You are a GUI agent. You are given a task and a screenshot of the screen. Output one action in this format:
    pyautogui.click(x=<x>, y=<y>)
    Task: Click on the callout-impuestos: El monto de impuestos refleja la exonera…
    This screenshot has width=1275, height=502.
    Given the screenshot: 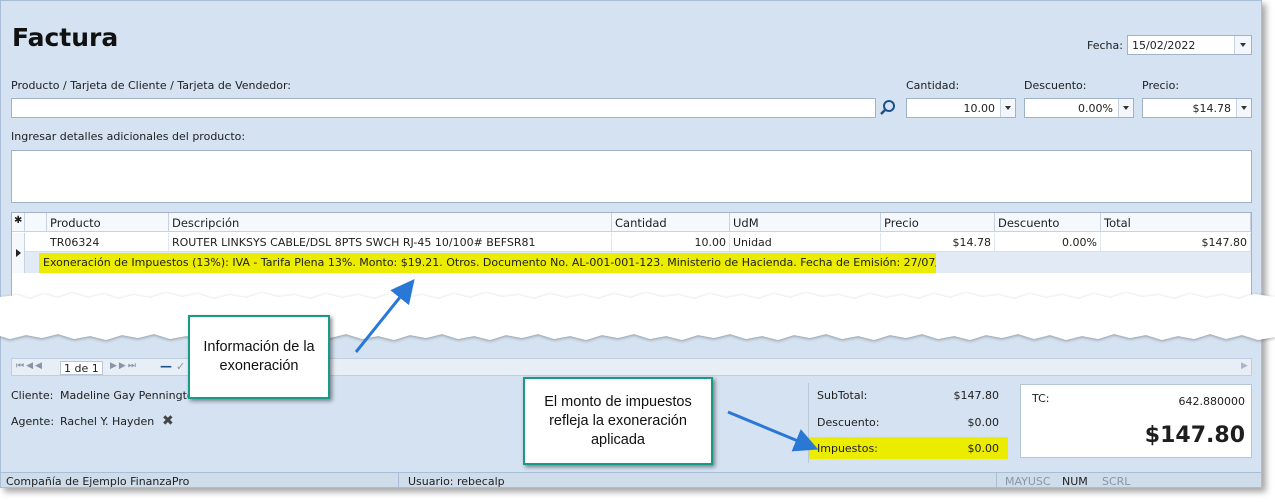 What is the action you would take?
    pyautogui.click(x=618, y=421)
    